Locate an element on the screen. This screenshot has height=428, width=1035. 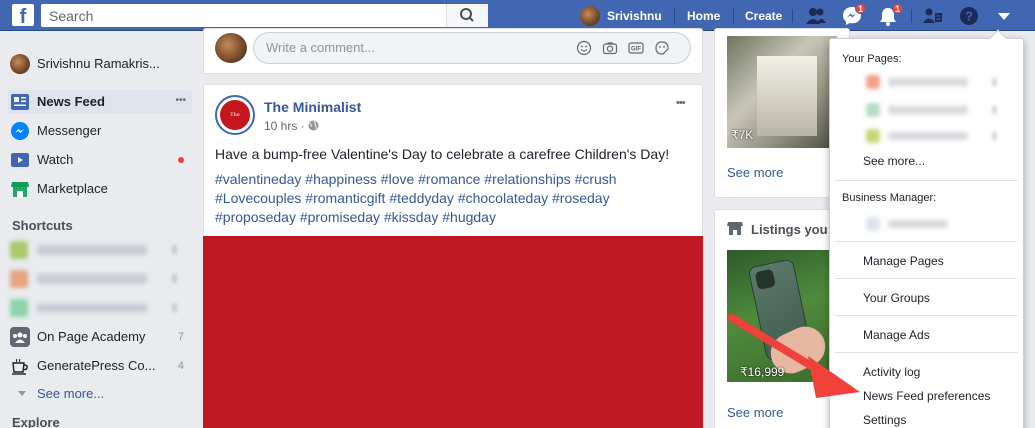
sidebar-item-label: On Page Academy is located at coordinates (91, 336).